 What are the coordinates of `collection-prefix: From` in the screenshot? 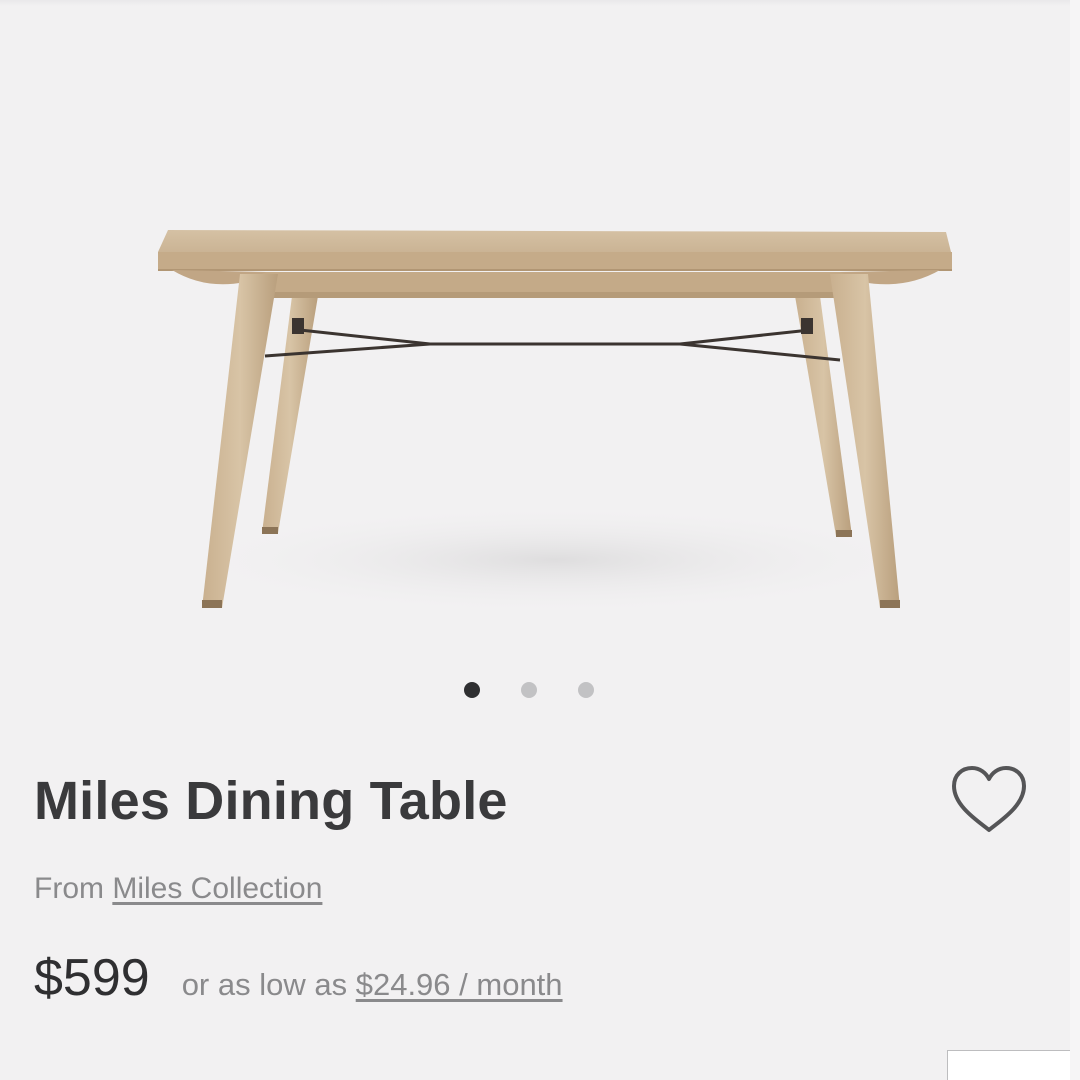 It's located at (69, 888).